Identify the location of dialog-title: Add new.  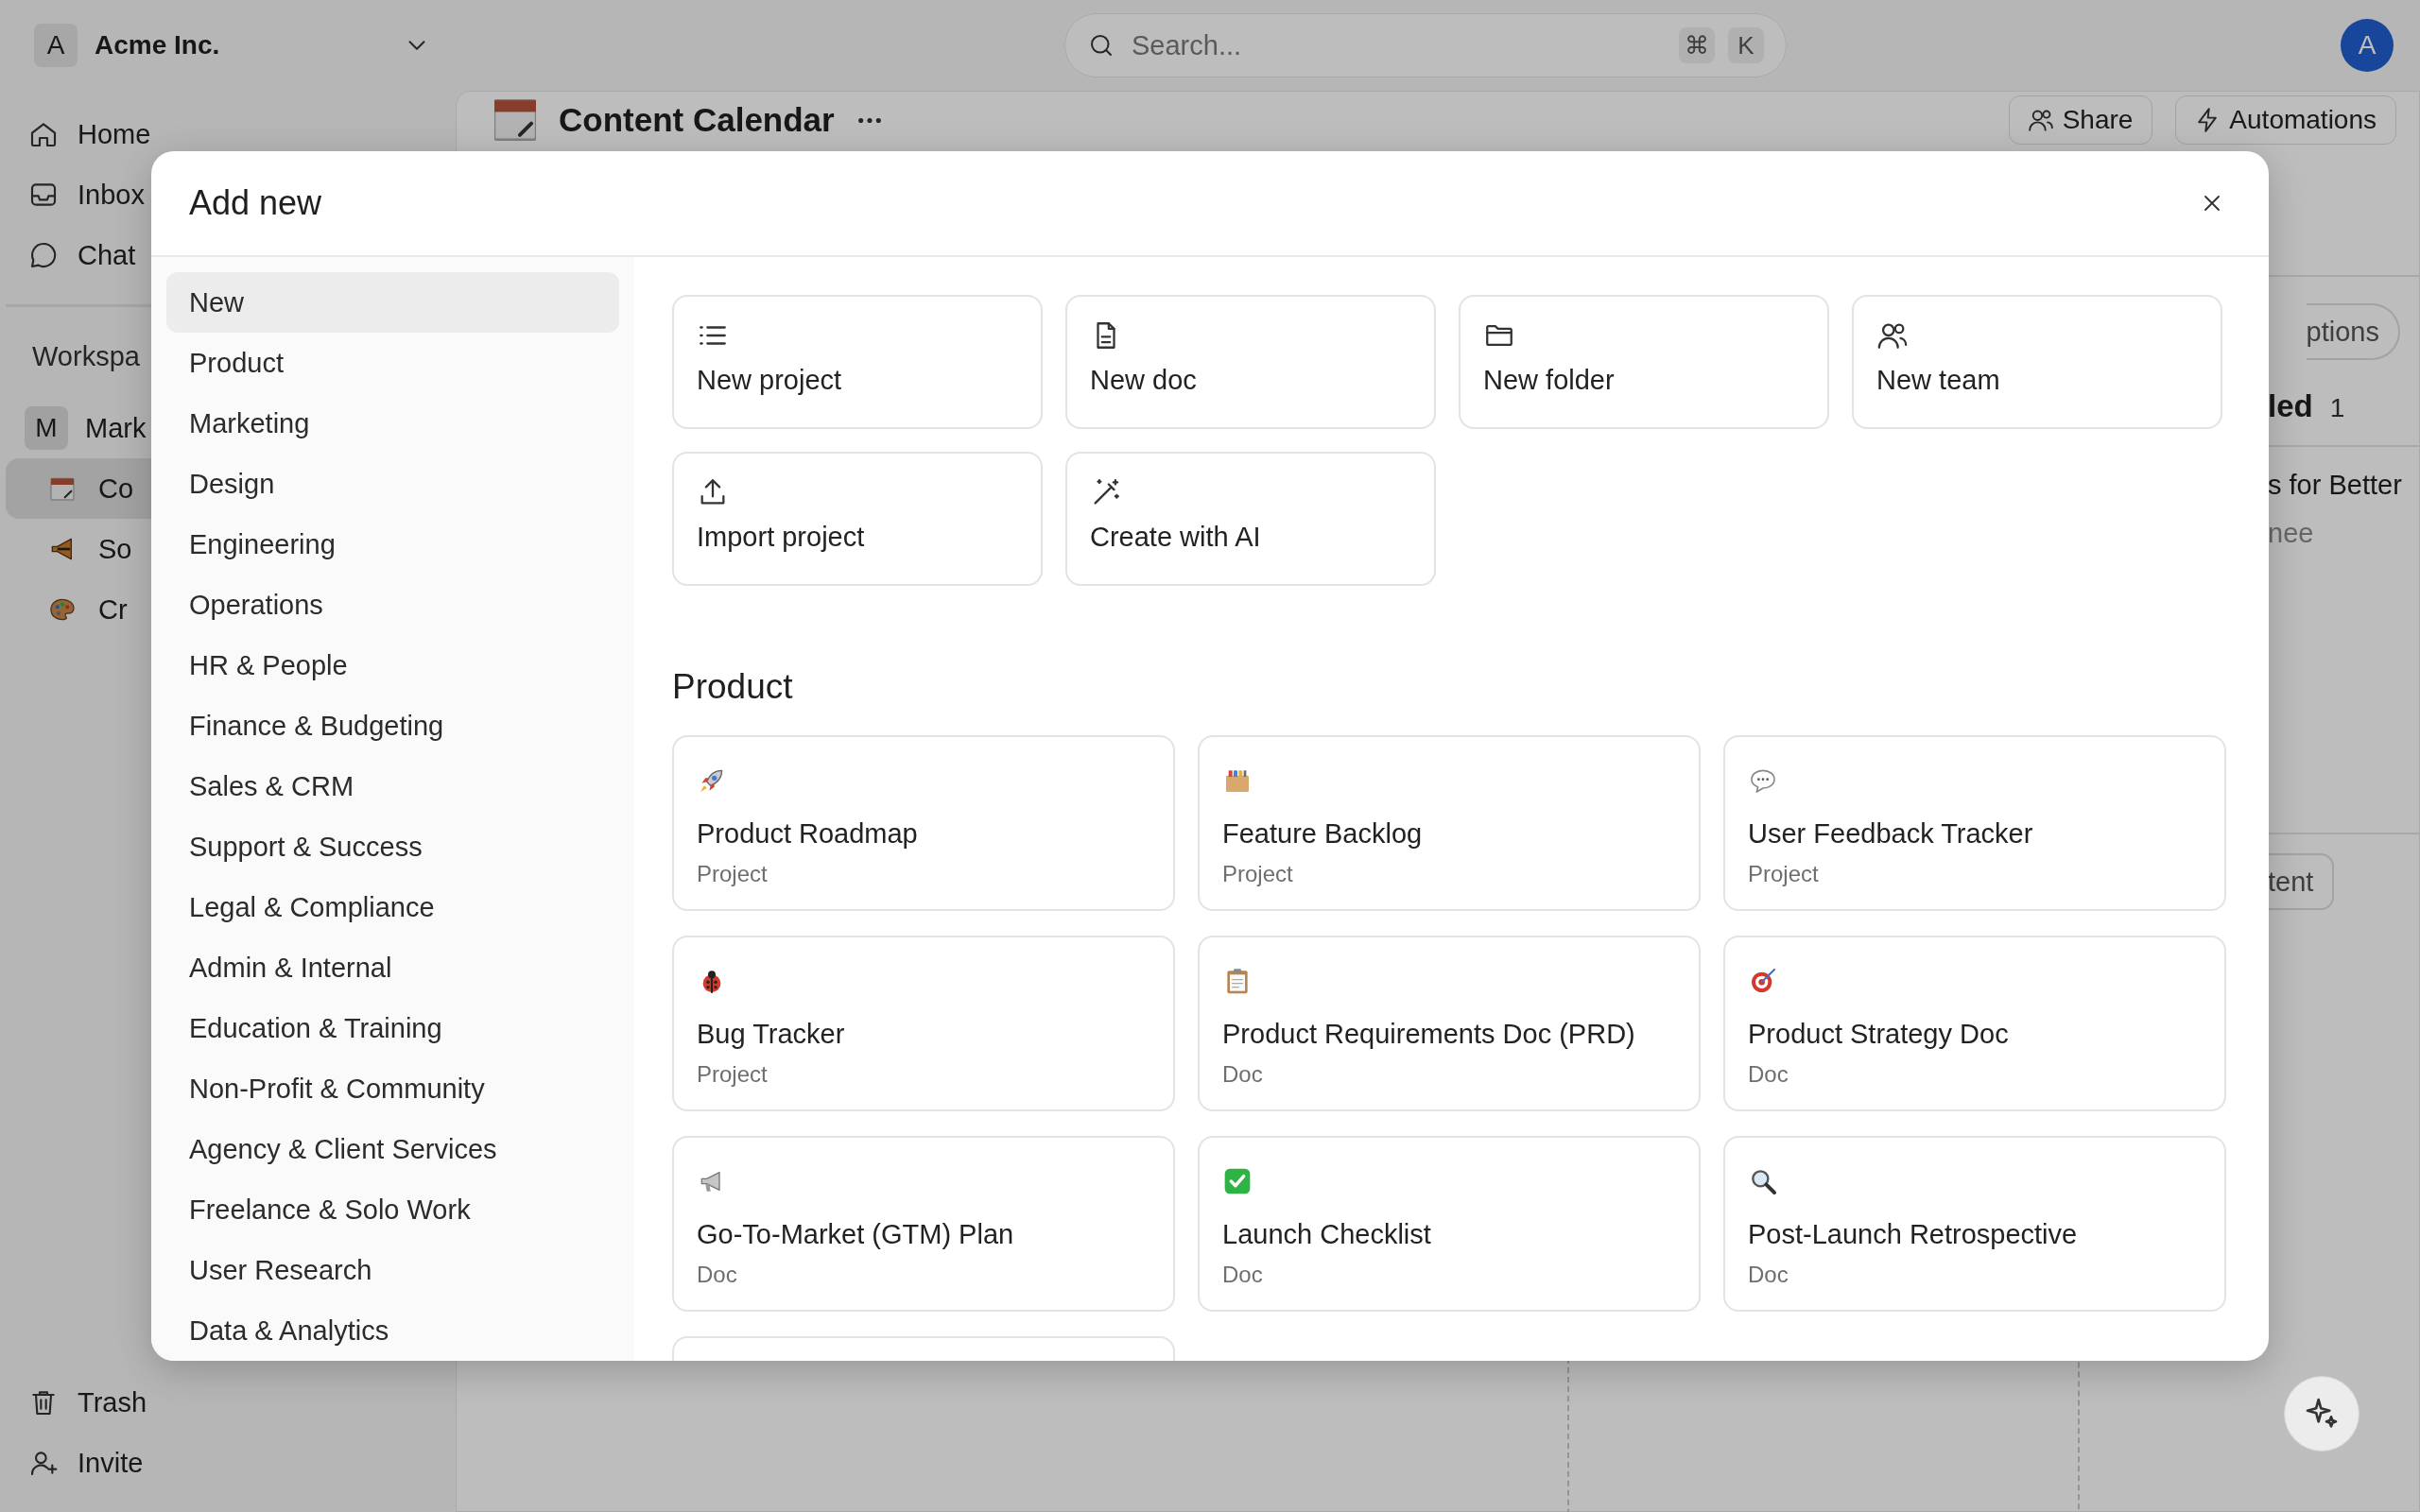
(256, 203).